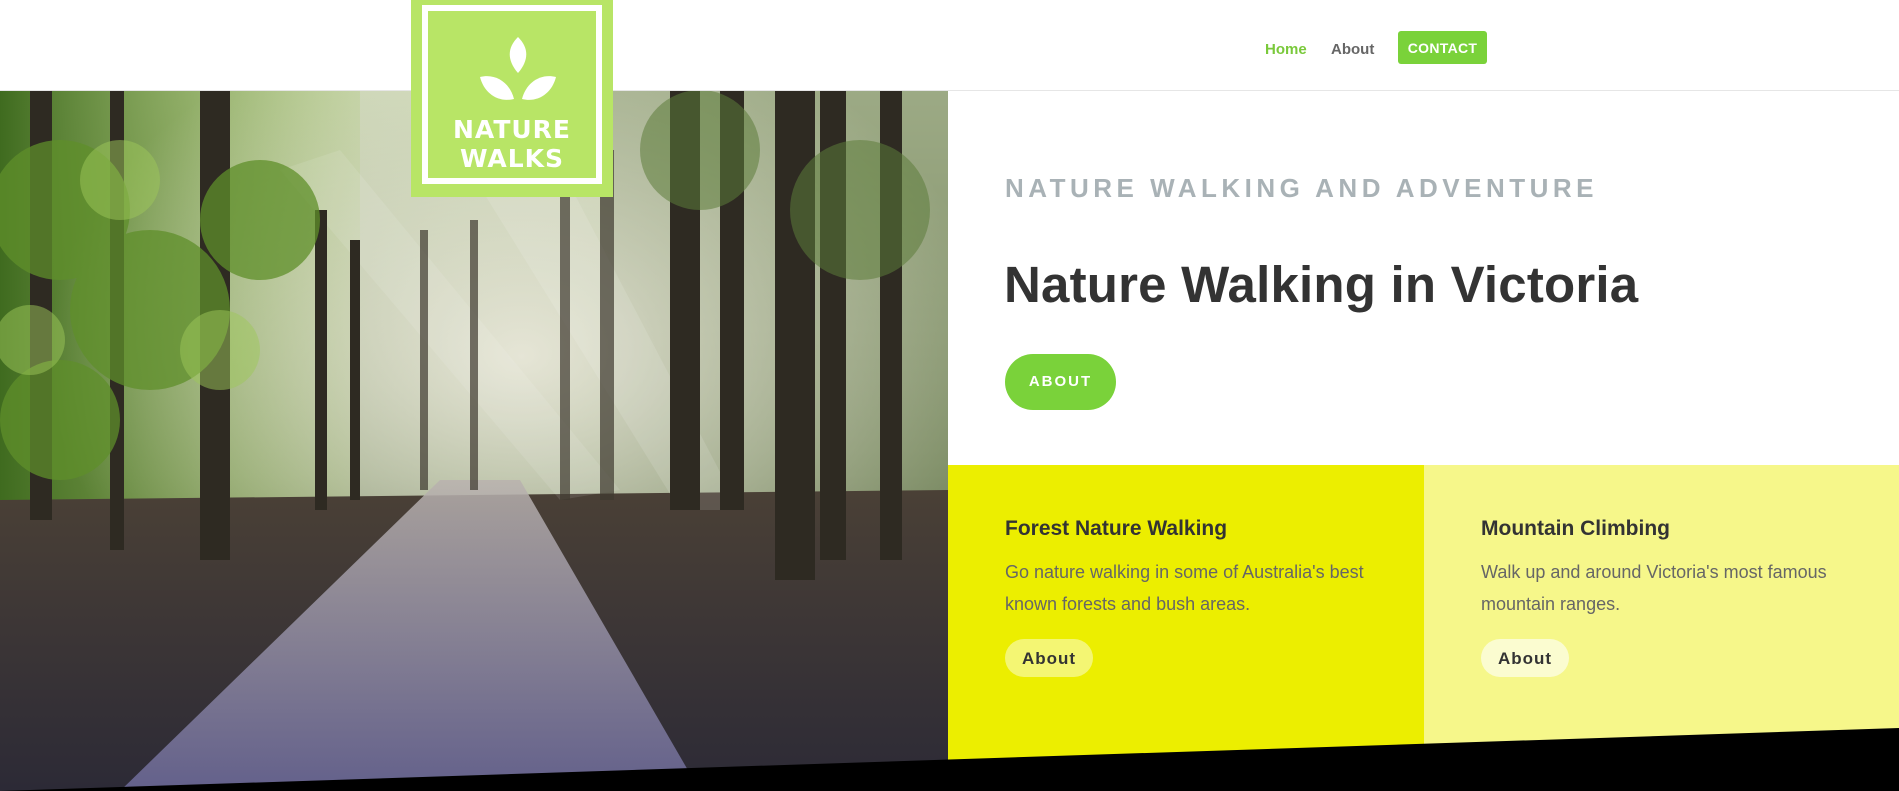 The image size is (1899, 791). What do you see at coordinates (1116, 528) in the screenshot?
I see `card-title: Forest Nature Walking` at bounding box center [1116, 528].